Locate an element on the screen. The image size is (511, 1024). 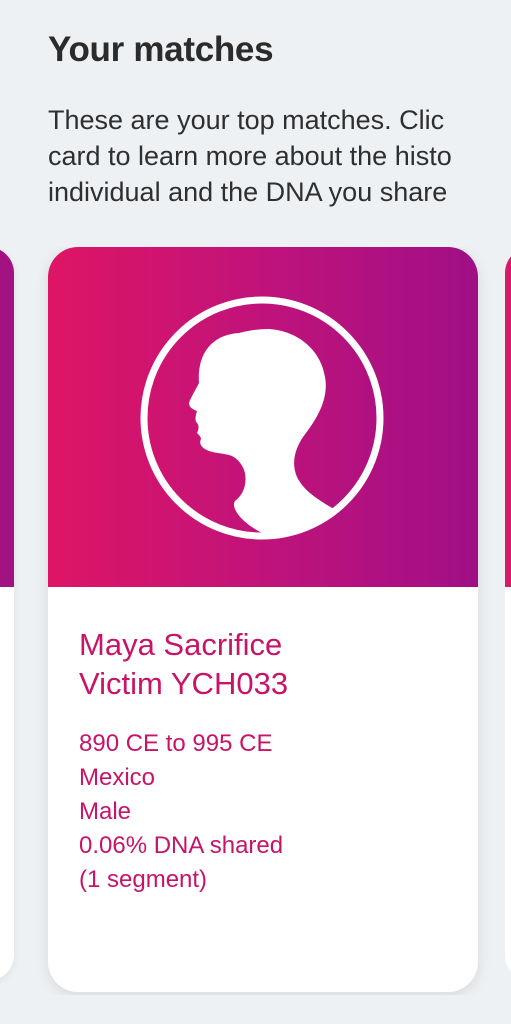
previous-match-card is located at coordinates (7, 614).